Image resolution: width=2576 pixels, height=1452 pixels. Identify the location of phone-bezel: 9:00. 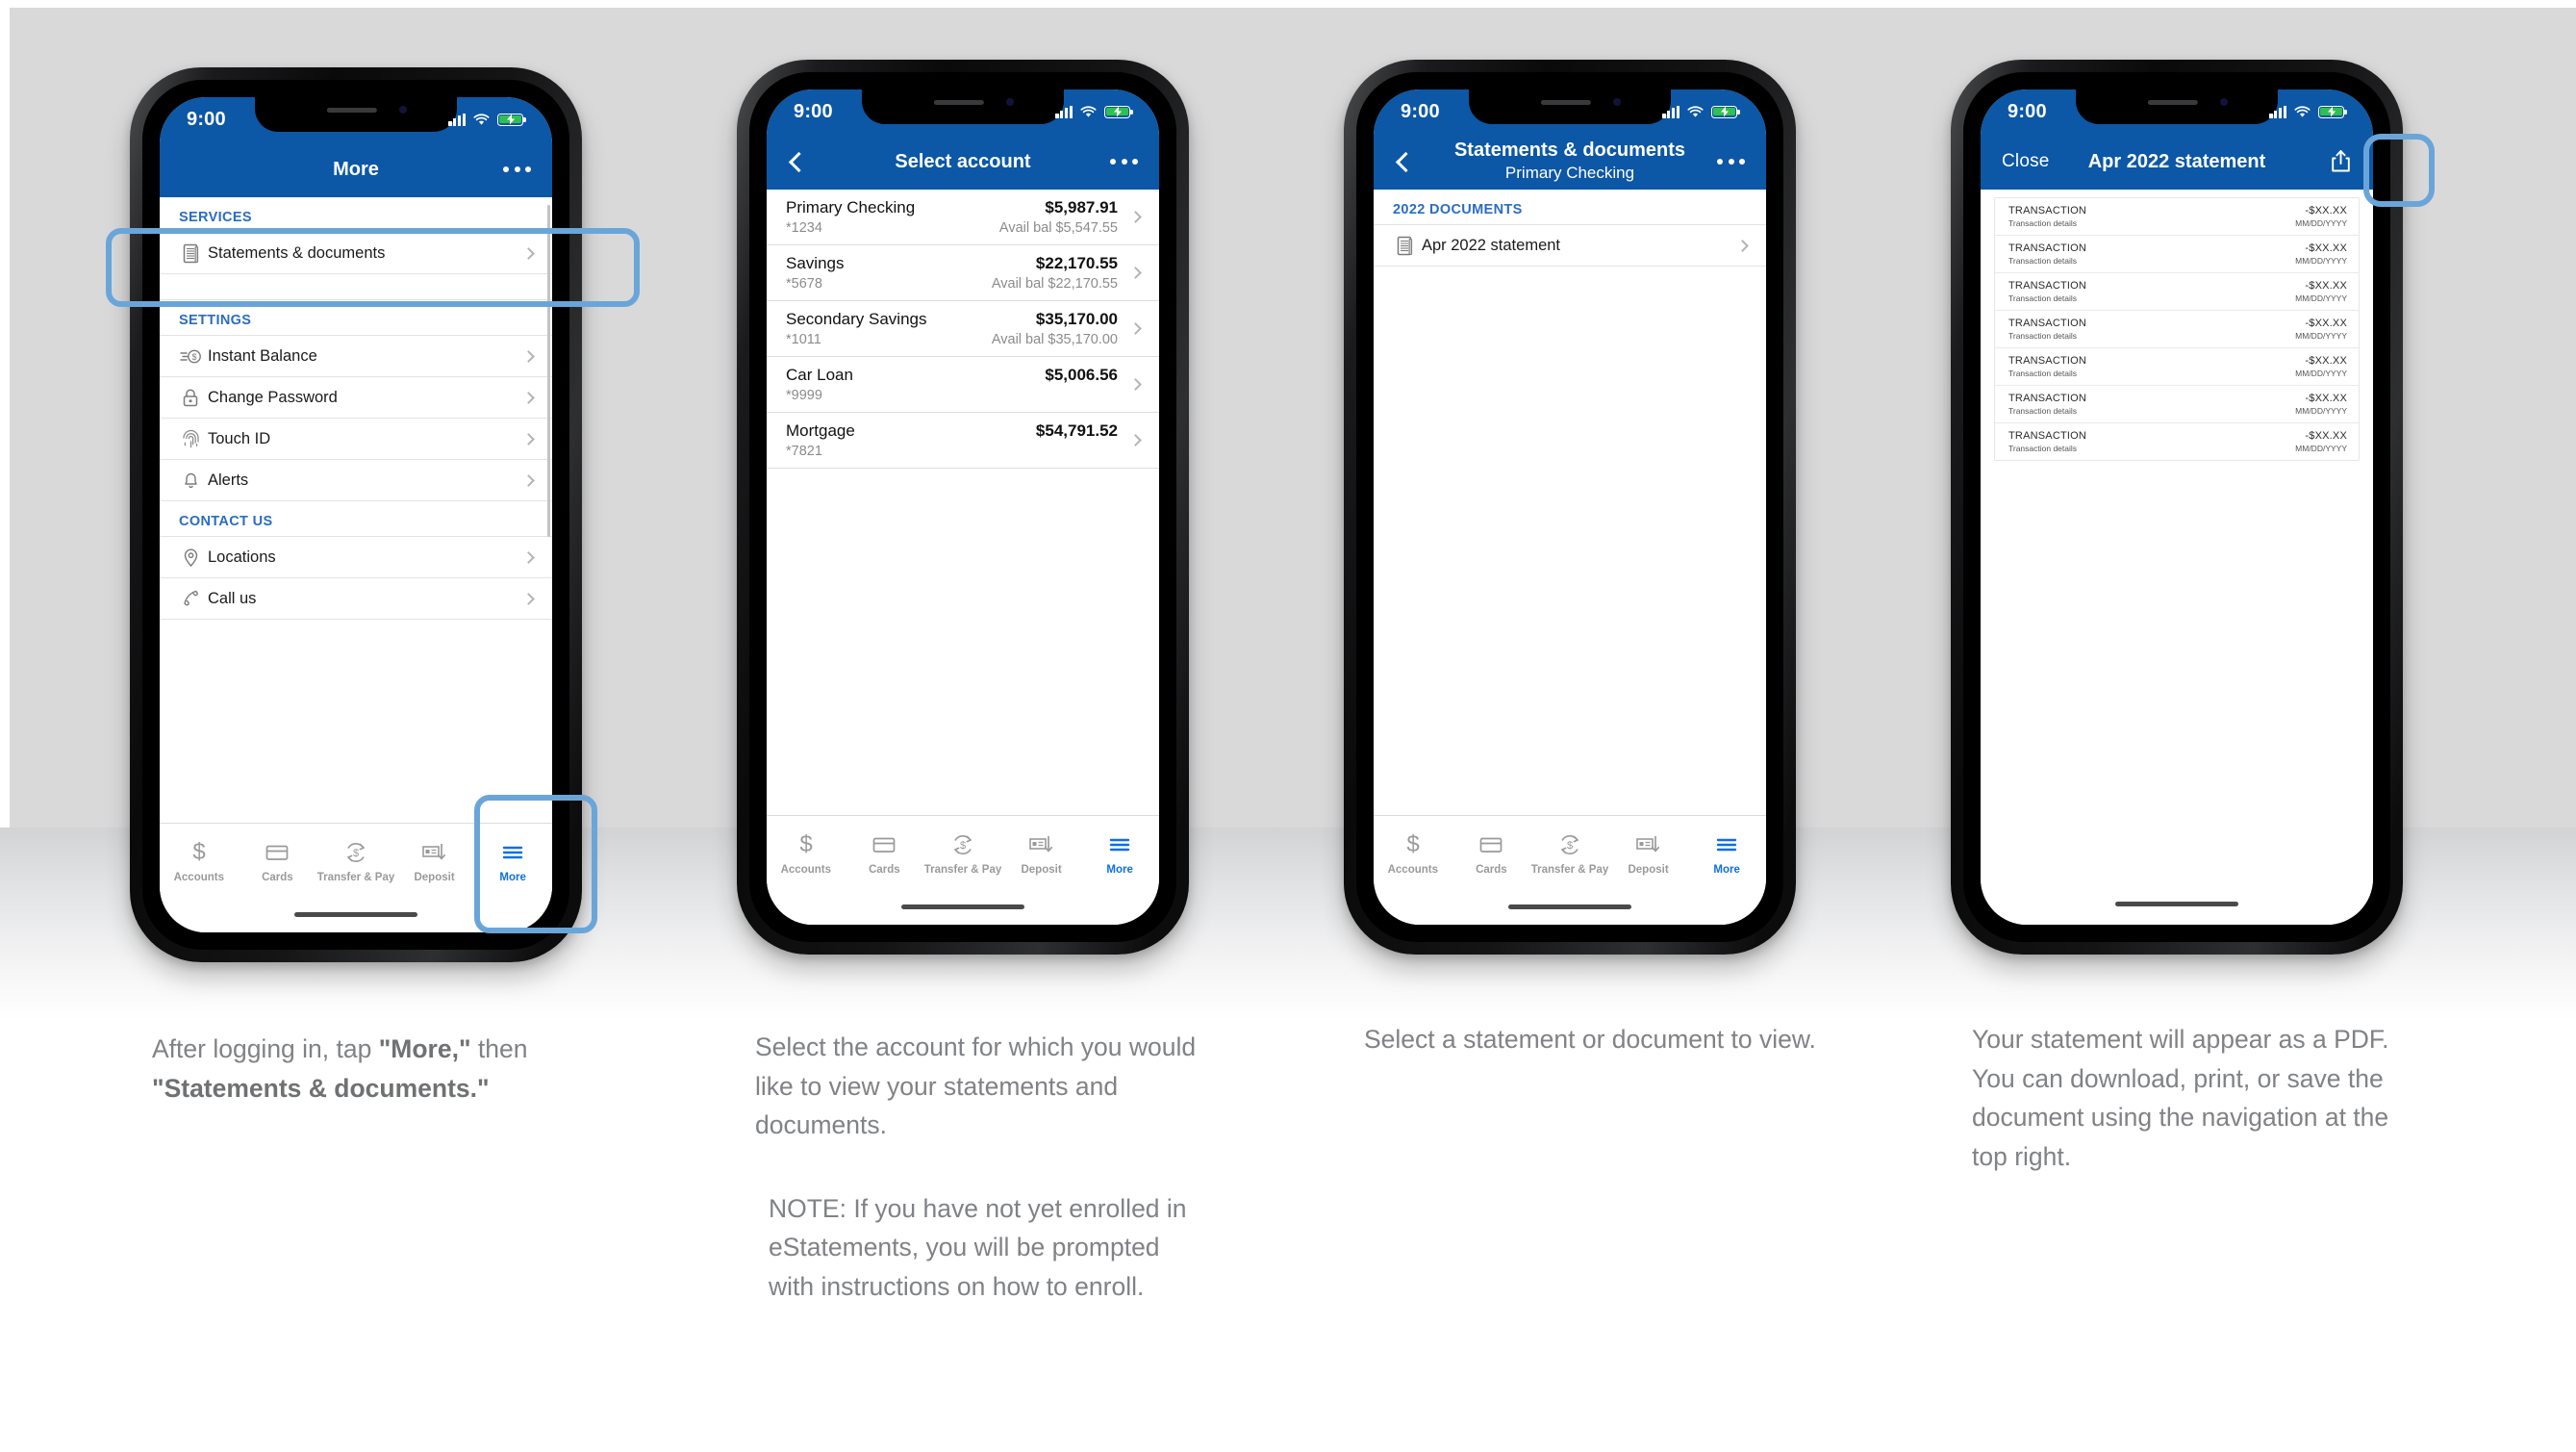
(2177, 507).